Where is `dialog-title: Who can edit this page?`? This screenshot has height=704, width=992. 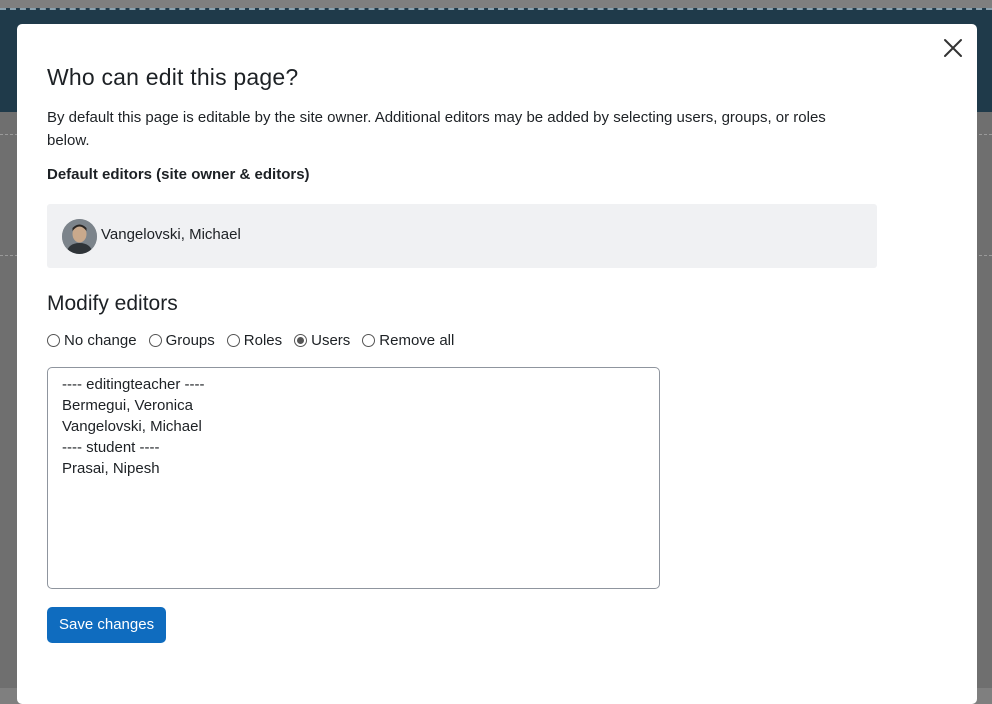
dialog-title: Who can edit this page? is located at coordinates (173, 77).